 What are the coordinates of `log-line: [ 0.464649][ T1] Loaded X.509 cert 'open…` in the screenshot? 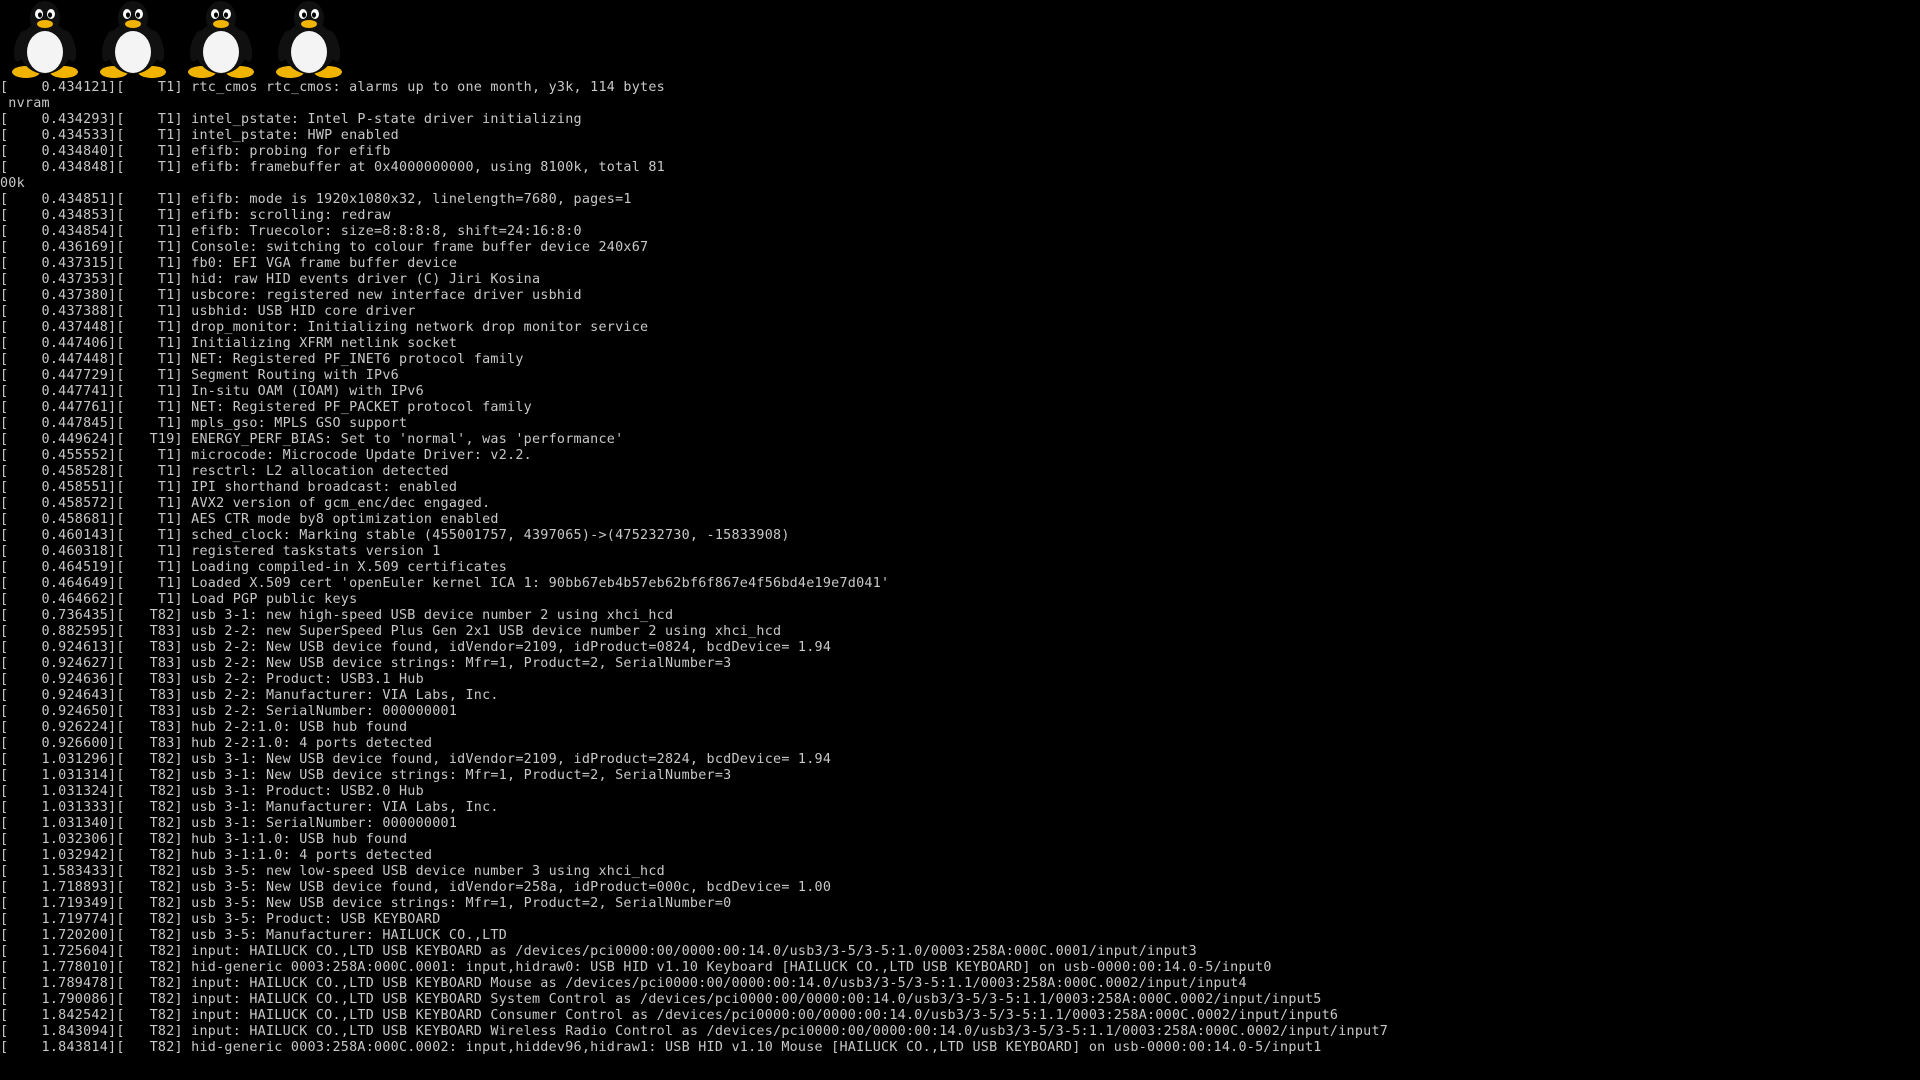 It's located at (445, 583).